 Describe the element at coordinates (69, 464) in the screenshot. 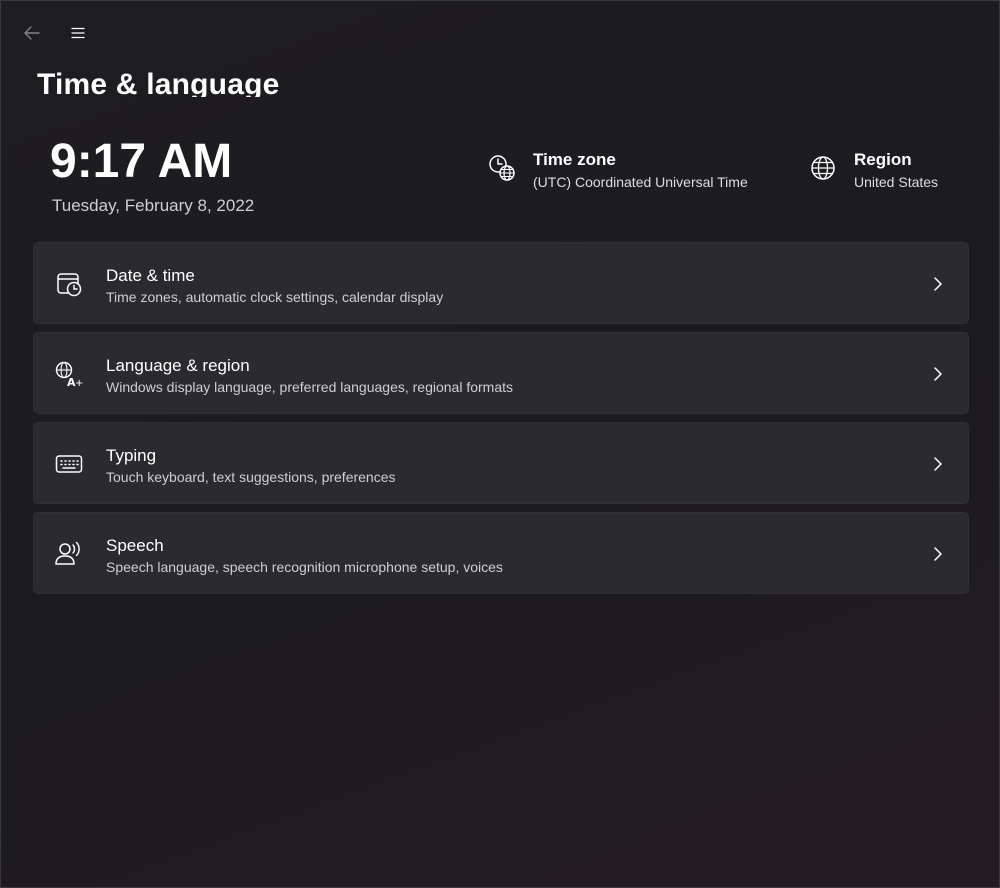

I see `keyboard-icon` at that location.